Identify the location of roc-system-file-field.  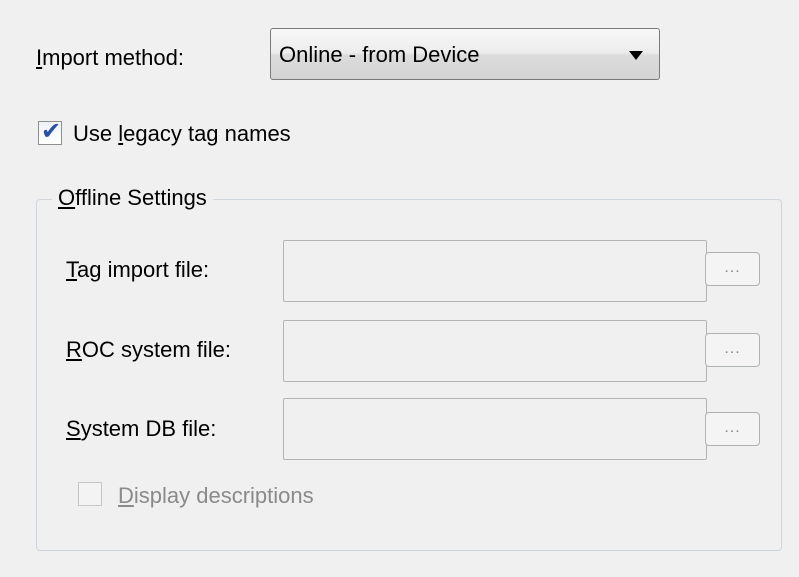
(495, 351).